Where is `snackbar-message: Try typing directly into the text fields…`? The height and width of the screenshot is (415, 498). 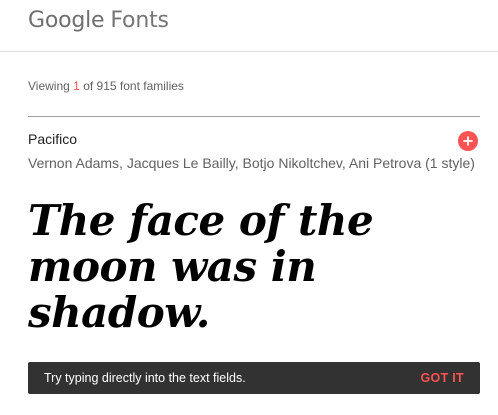 snackbar-message: Try typing directly into the text fields… is located at coordinates (145, 378).